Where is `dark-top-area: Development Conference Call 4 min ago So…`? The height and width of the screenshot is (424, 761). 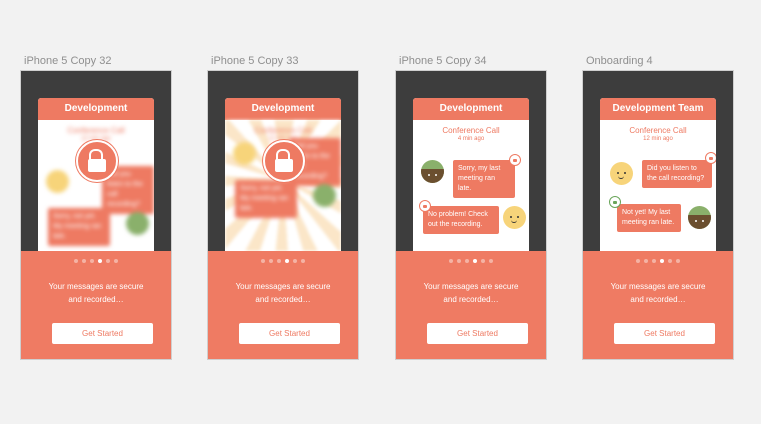
dark-top-area: Development Conference Call 4 min ago So… is located at coordinates (471, 161).